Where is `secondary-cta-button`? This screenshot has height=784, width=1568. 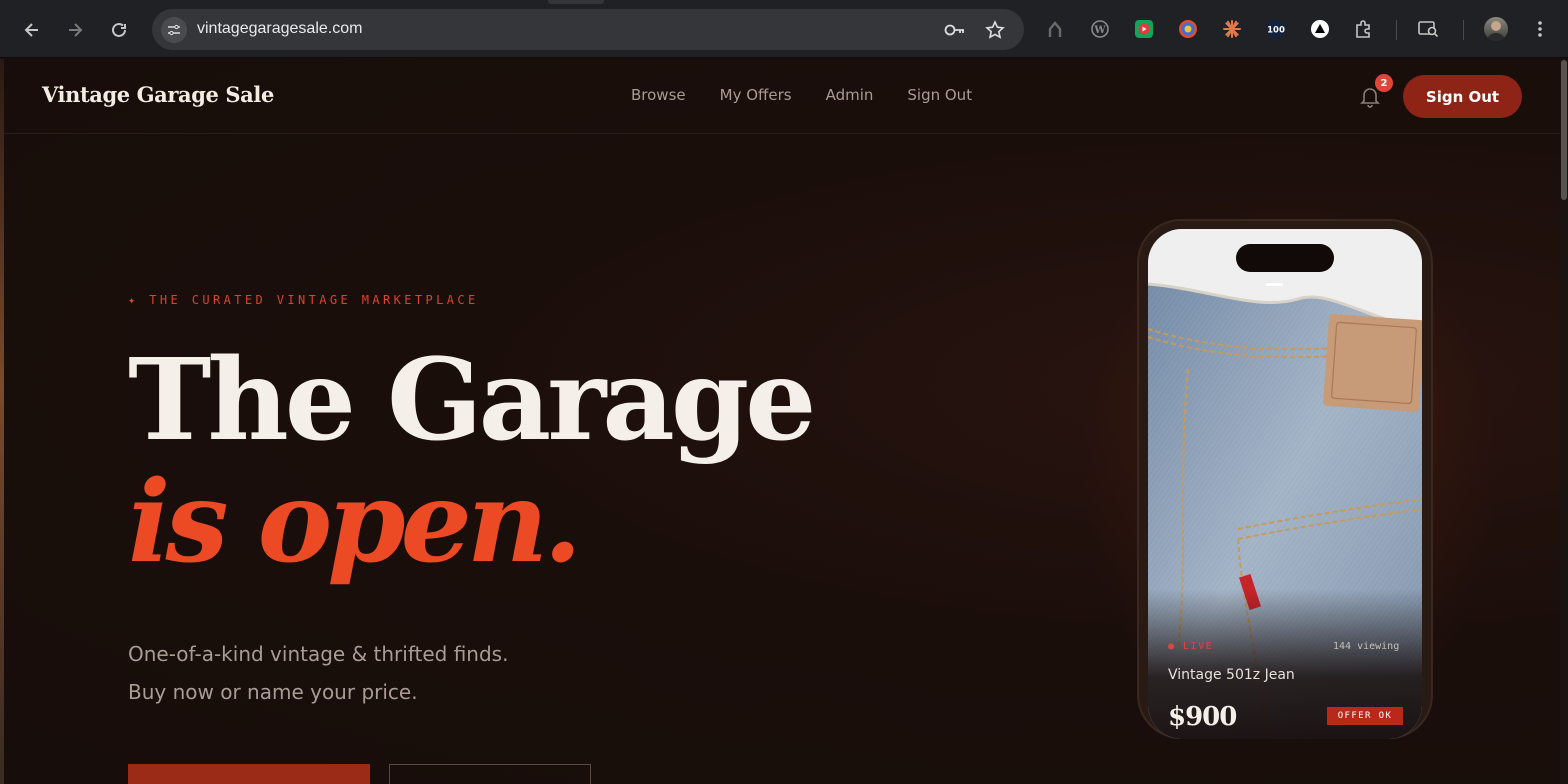 secondary-cta-button is located at coordinates (490, 774).